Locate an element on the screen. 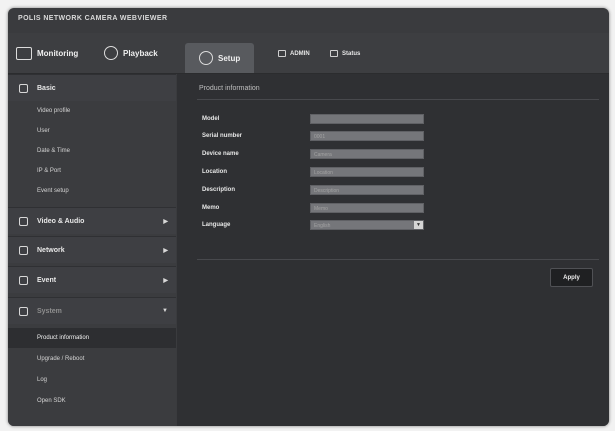  monitor-icon is located at coordinates (24, 53).